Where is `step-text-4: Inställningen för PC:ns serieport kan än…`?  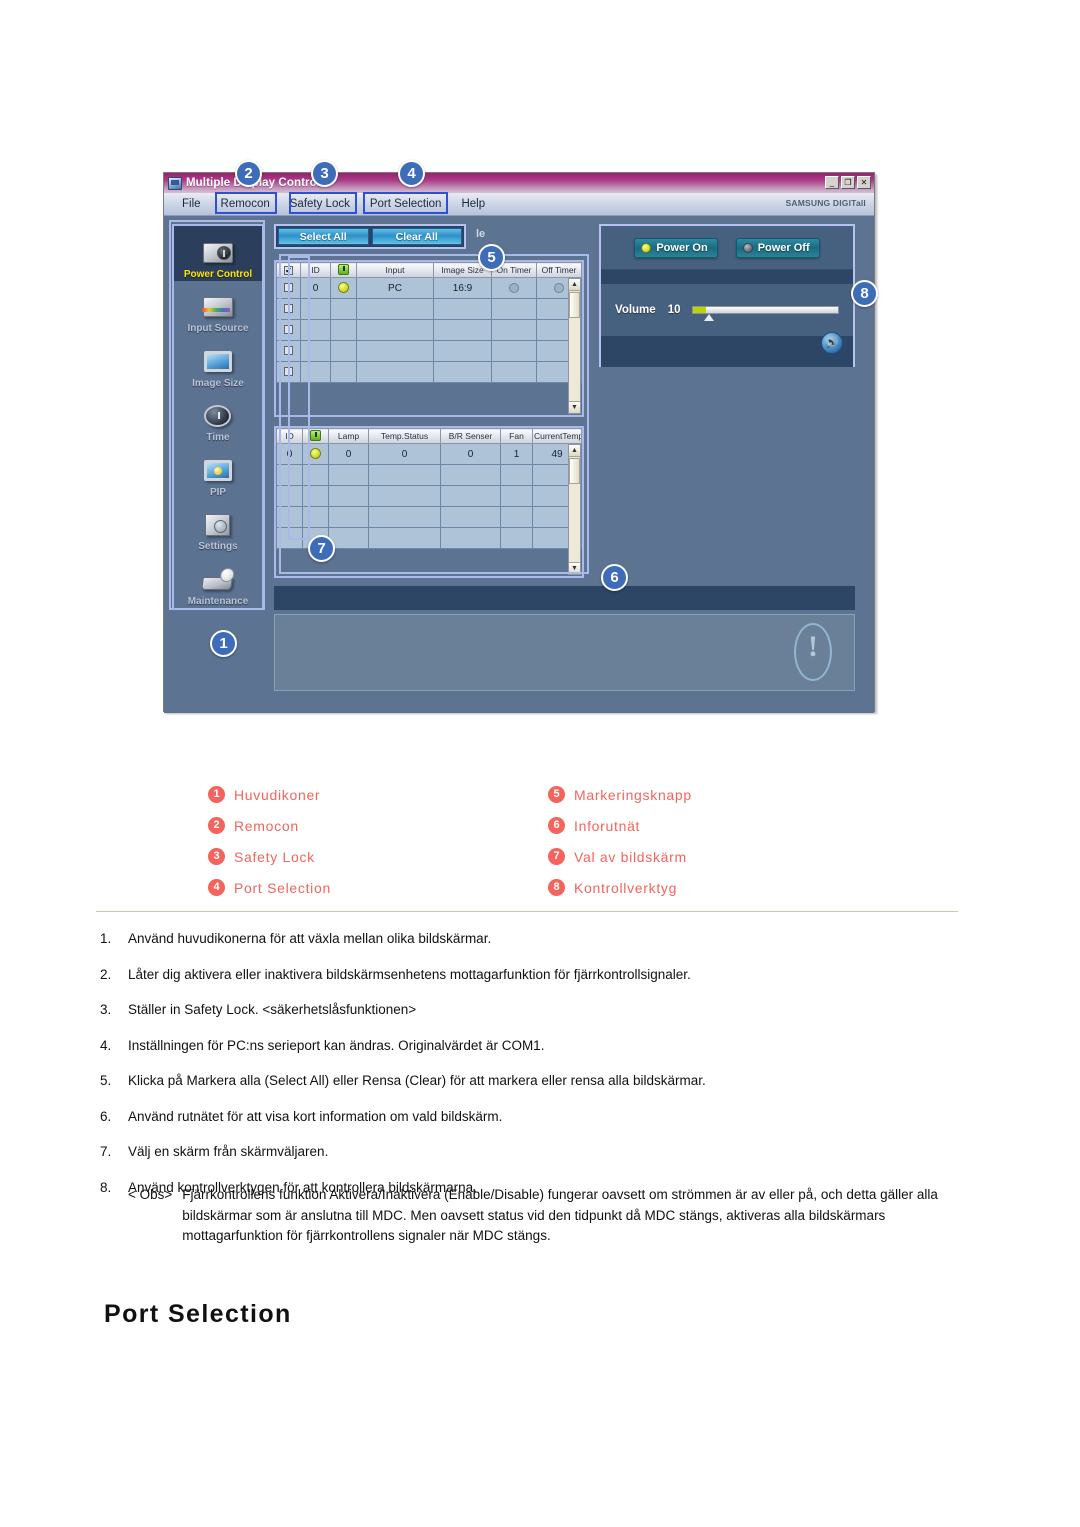 step-text-4: Inställningen för PC:ns serieport kan än… is located at coordinates (336, 1045).